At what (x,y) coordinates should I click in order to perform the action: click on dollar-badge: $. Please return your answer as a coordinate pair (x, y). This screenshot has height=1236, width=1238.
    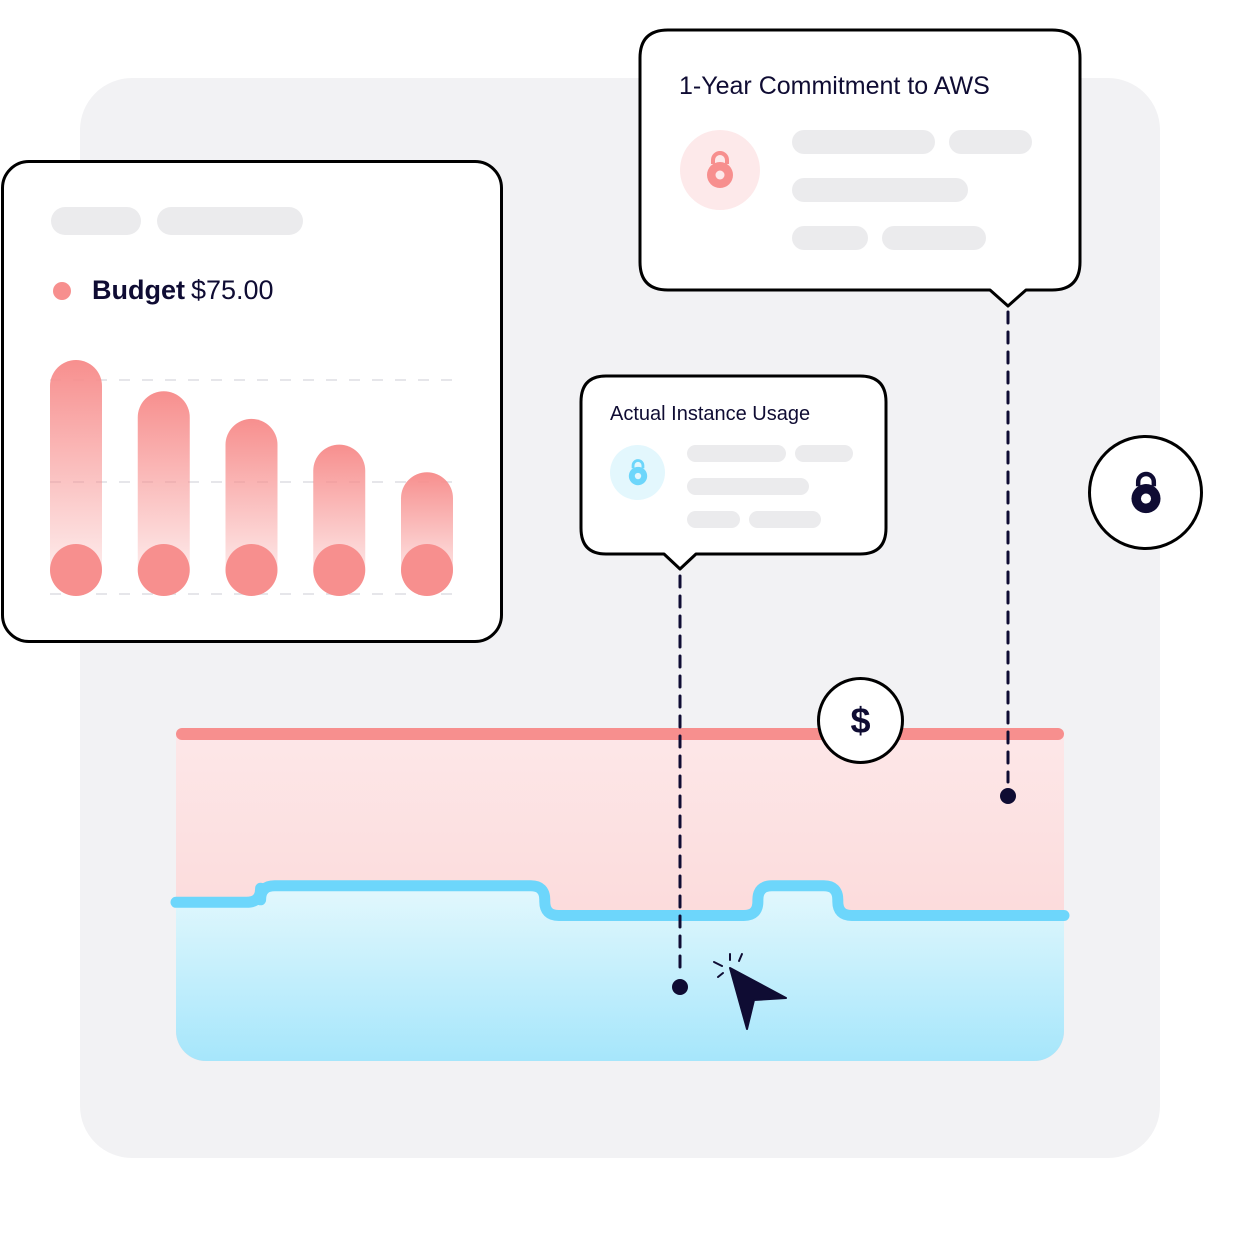
    Looking at the image, I should click on (860, 720).